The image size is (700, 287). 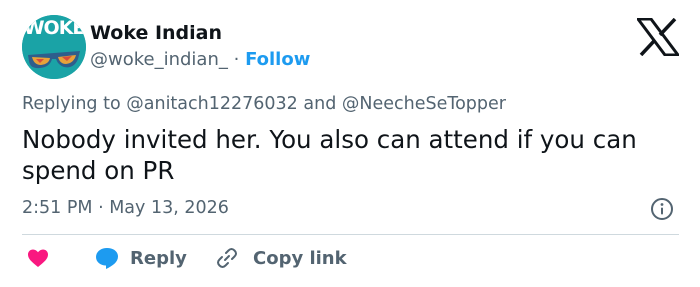 I want to click on reply-button: Reply, so click(x=140, y=258).